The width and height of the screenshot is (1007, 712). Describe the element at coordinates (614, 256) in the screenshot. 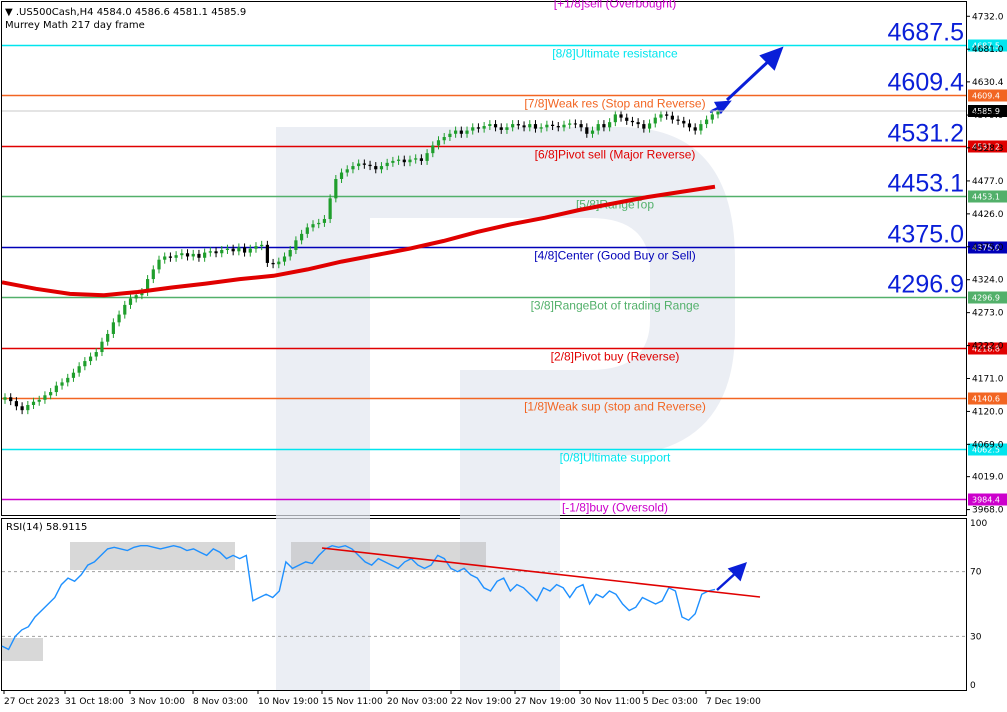

I see `murrey-level-5-label: [4/8]Center (Good Buy or Sell)` at that location.